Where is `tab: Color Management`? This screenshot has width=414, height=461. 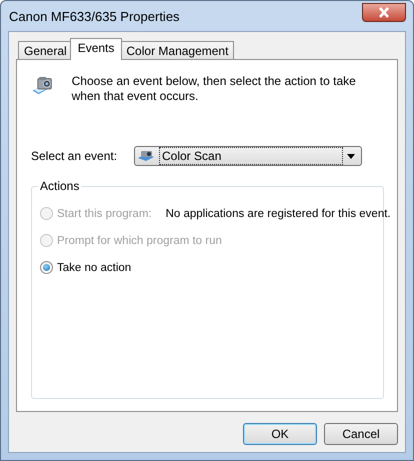
tab: Color Management is located at coordinates (177, 50).